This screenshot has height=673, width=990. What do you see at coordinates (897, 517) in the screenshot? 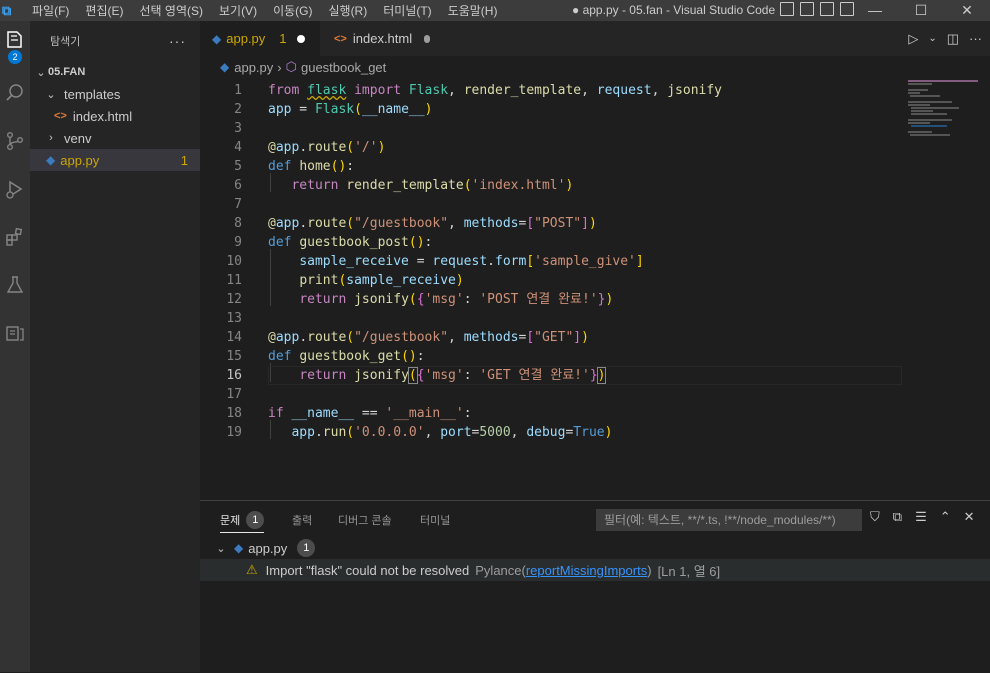
I see `collapse-all-icon: ⧉` at bounding box center [897, 517].